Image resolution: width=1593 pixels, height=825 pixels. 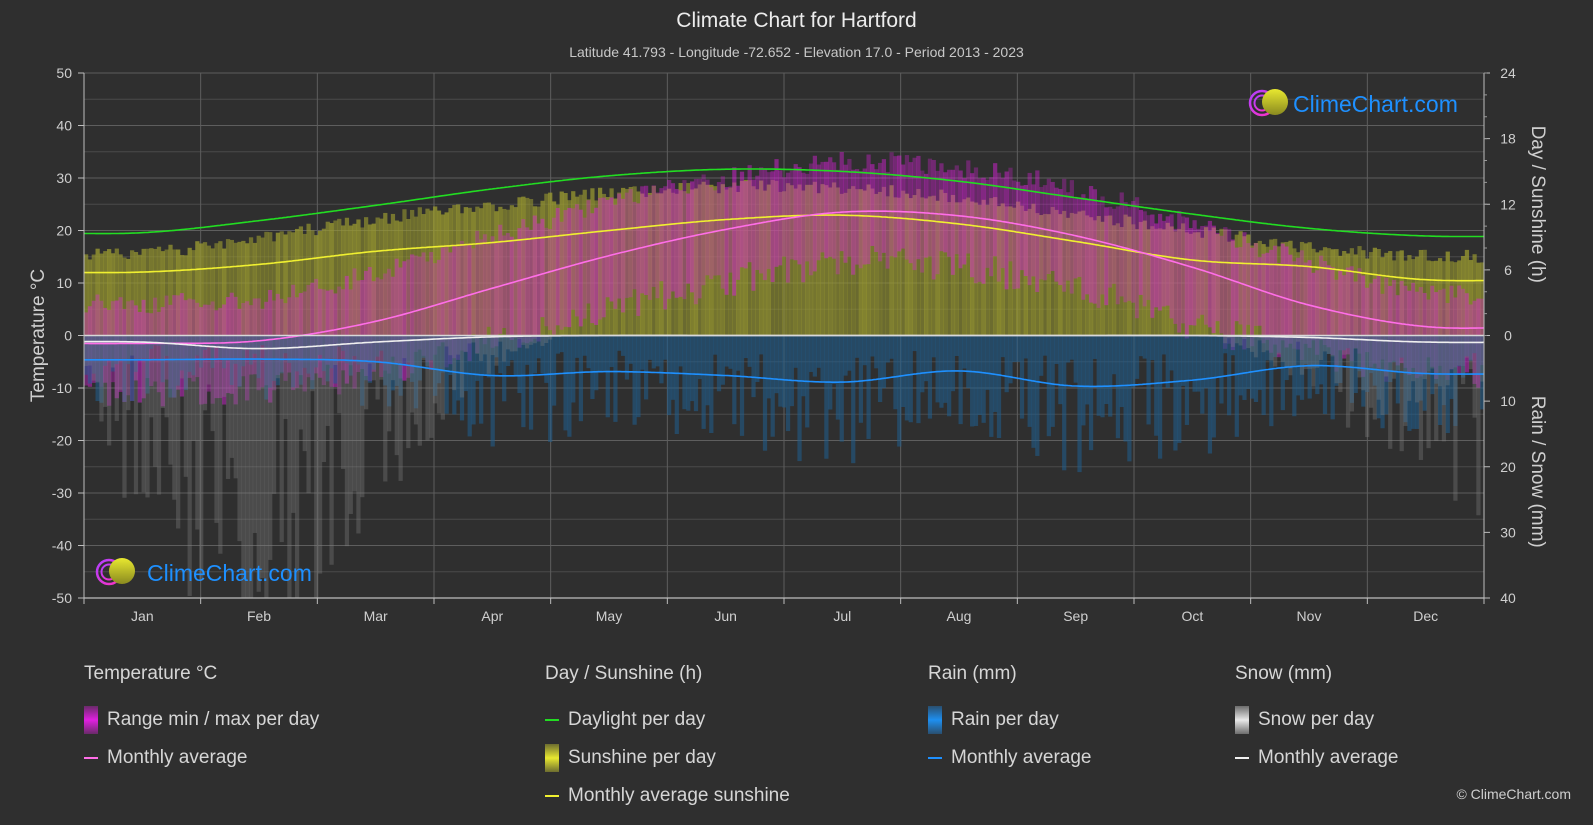 What do you see at coordinates (1192, 616) in the screenshot?
I see `month-label: Oct` at bounding box center [1192, 616].